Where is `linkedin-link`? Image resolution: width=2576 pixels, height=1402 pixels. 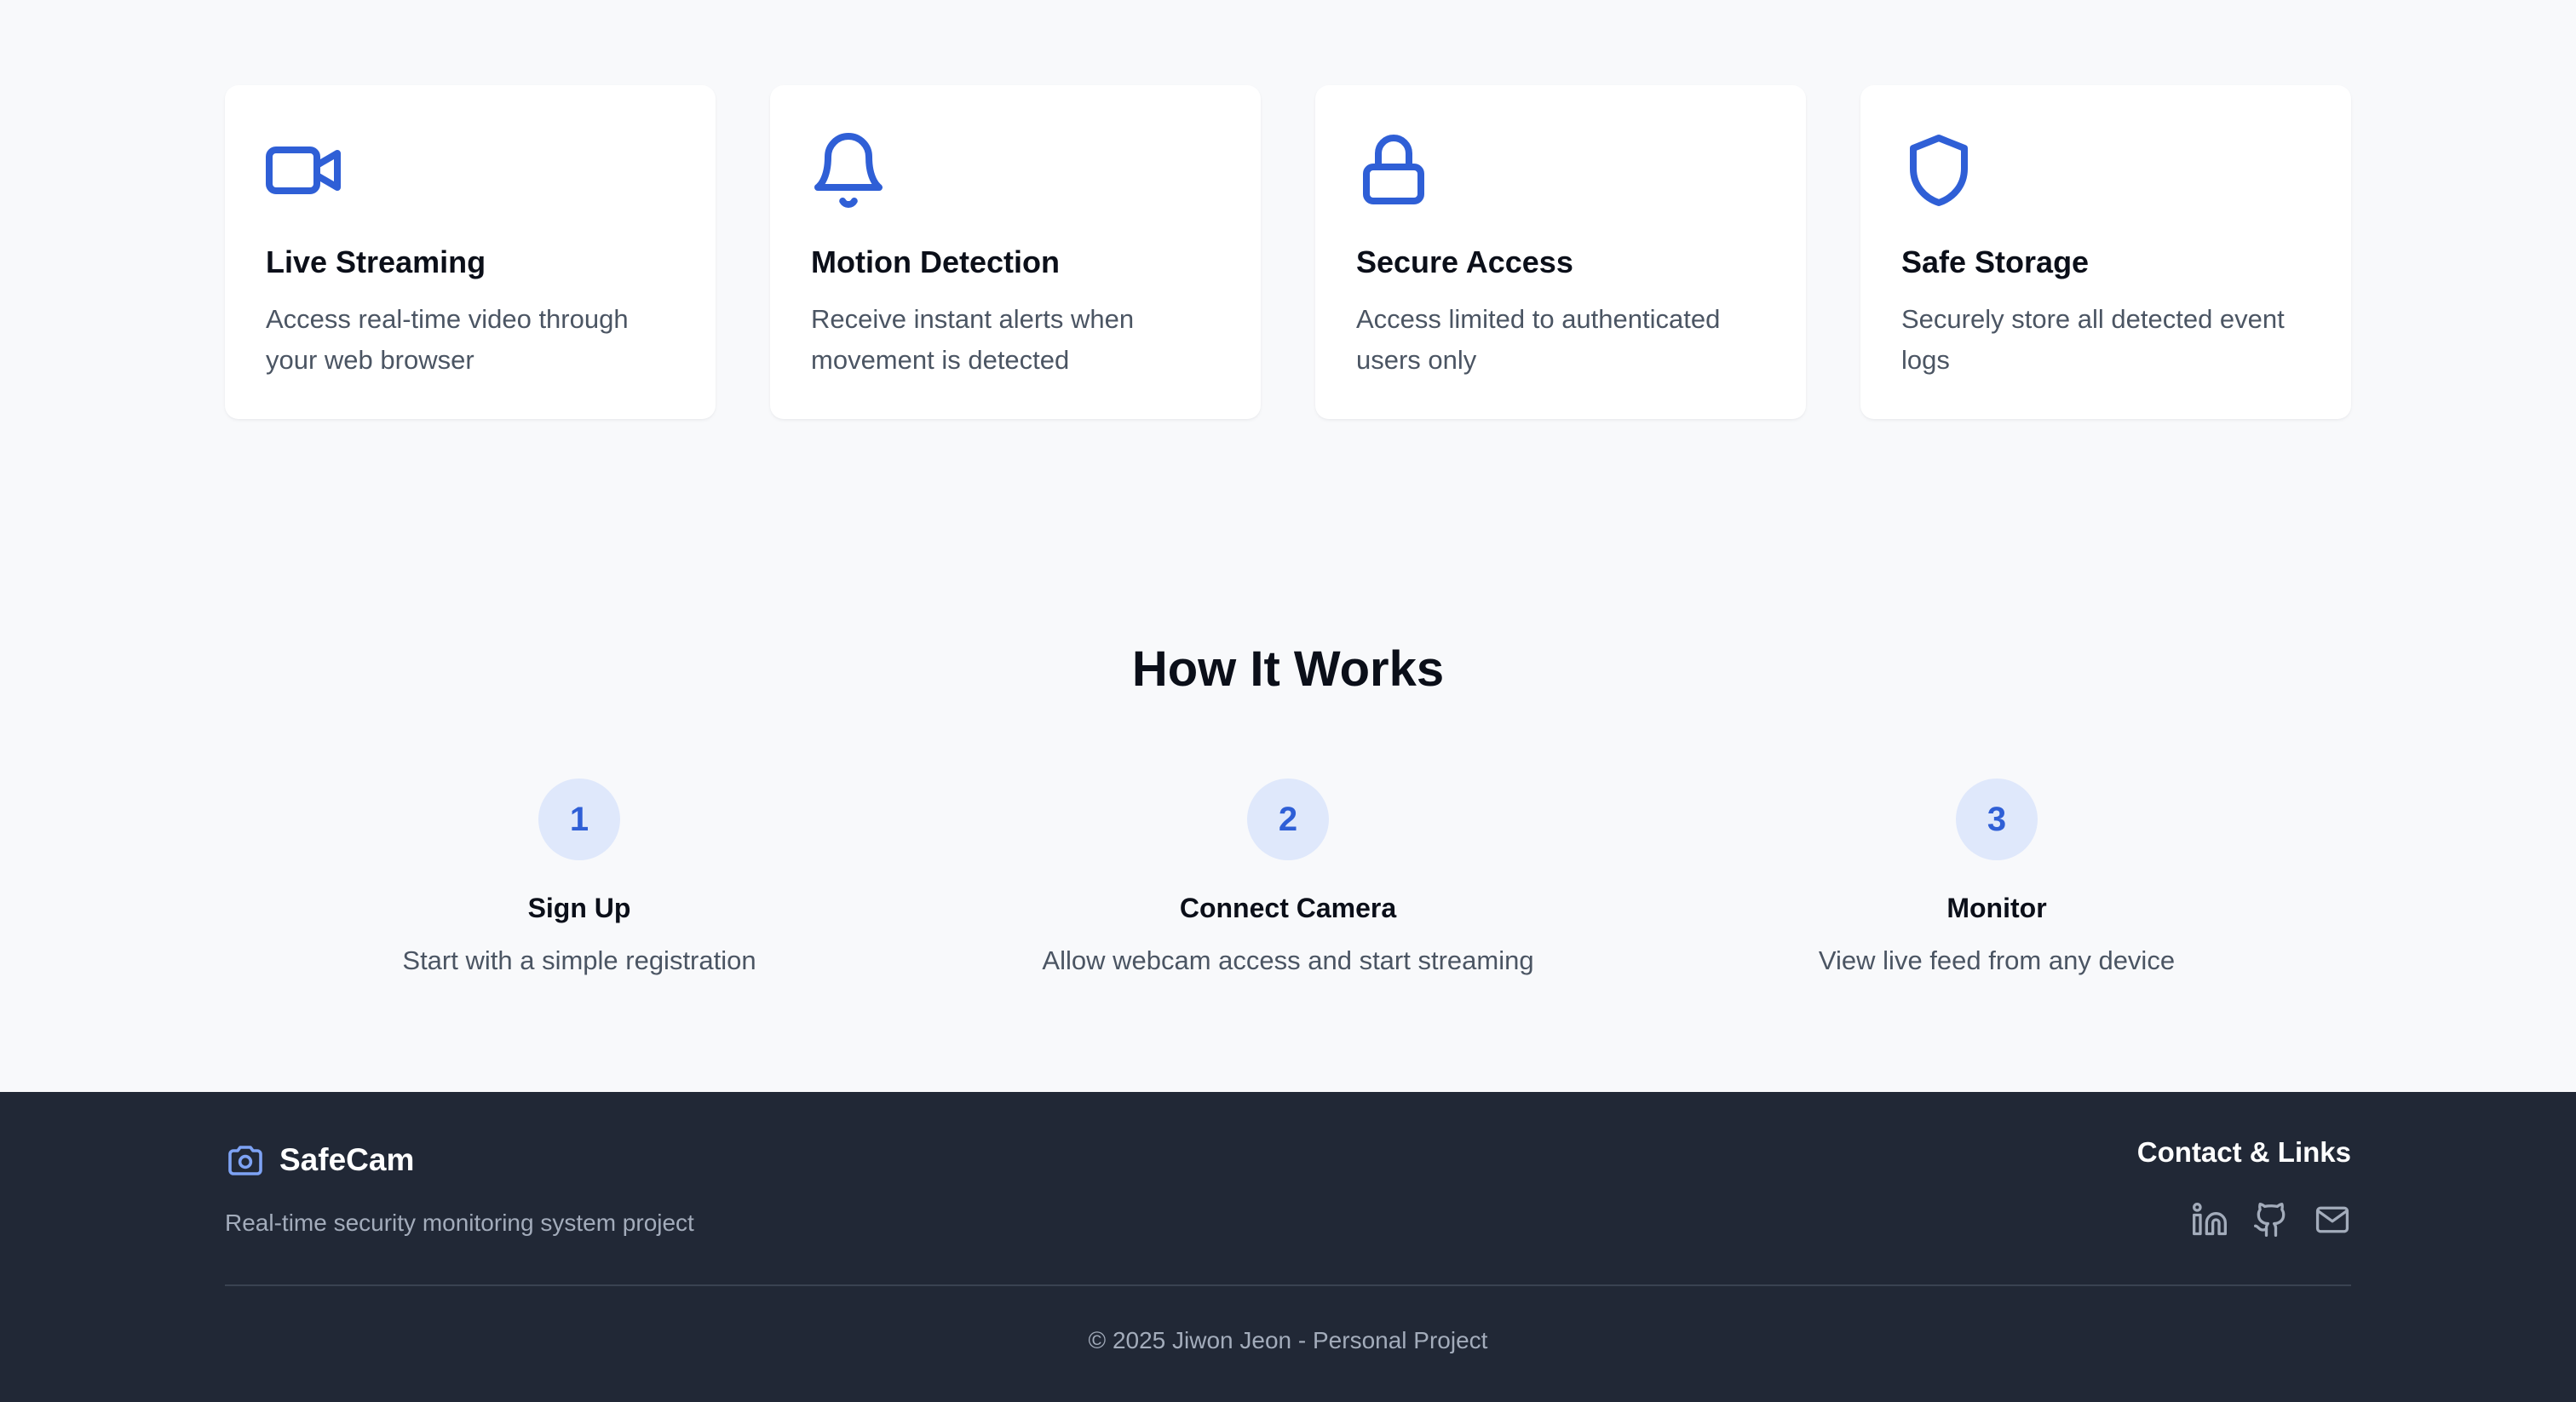
linkedin-link is located at coordinates (2209, 1219).